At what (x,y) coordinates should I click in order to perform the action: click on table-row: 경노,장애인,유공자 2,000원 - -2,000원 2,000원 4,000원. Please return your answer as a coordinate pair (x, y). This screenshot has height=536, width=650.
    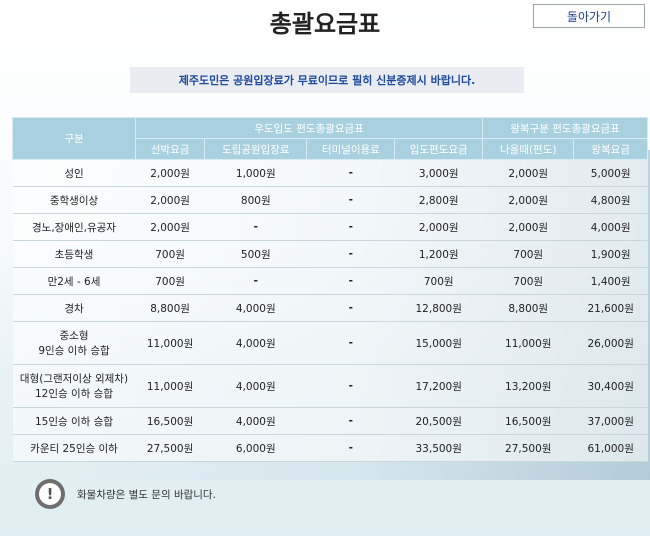
    Looking at the image, I should click on (330, 227).